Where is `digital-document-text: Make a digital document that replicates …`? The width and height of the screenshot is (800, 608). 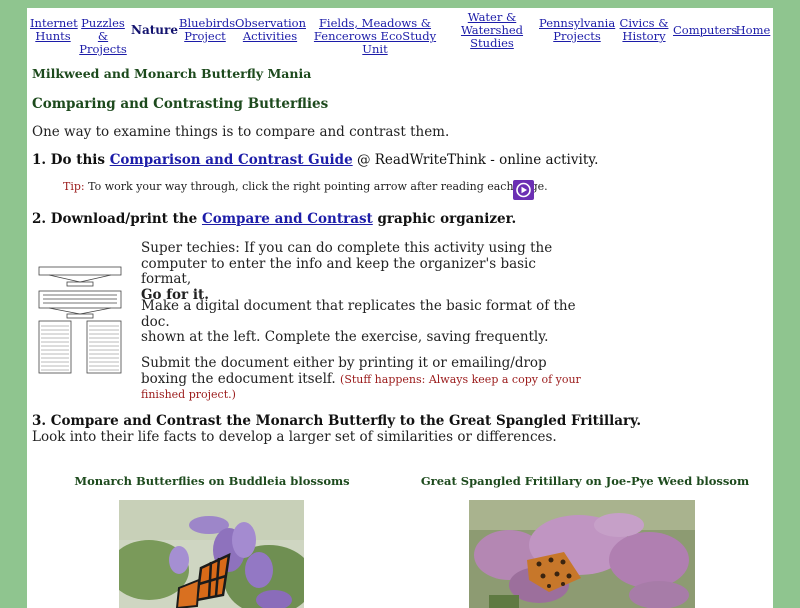
digital-document-text: Make a digital document that replicates … is located at coordinates (358, 314).